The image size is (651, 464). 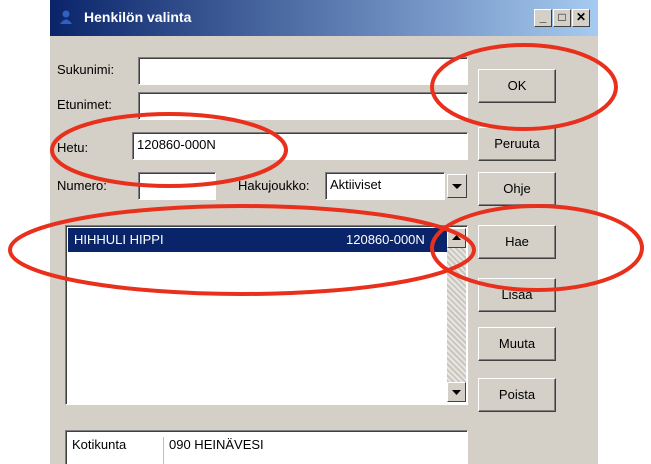 I want to click on scroll-up-button, so click(x=456, y=238).